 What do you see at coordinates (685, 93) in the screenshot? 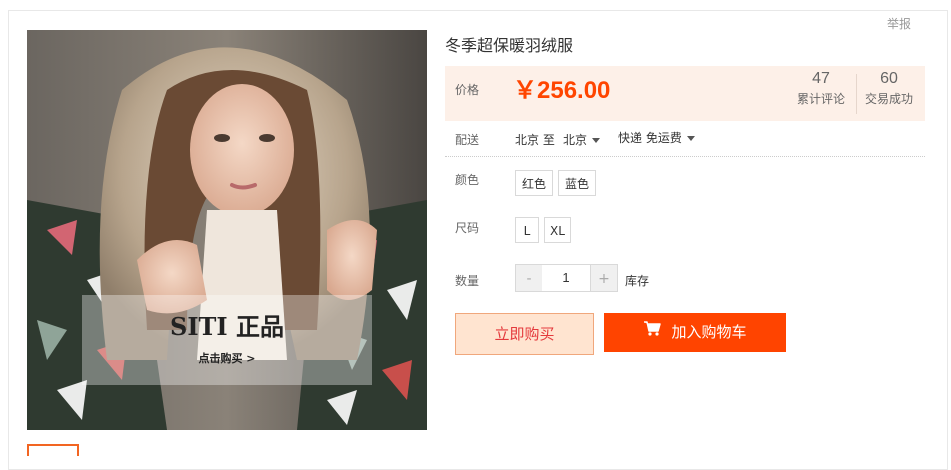
I see `price-box: 价格 ￥256.00 47 累计评论 60 交易成功` at bounding box center [685, 93].